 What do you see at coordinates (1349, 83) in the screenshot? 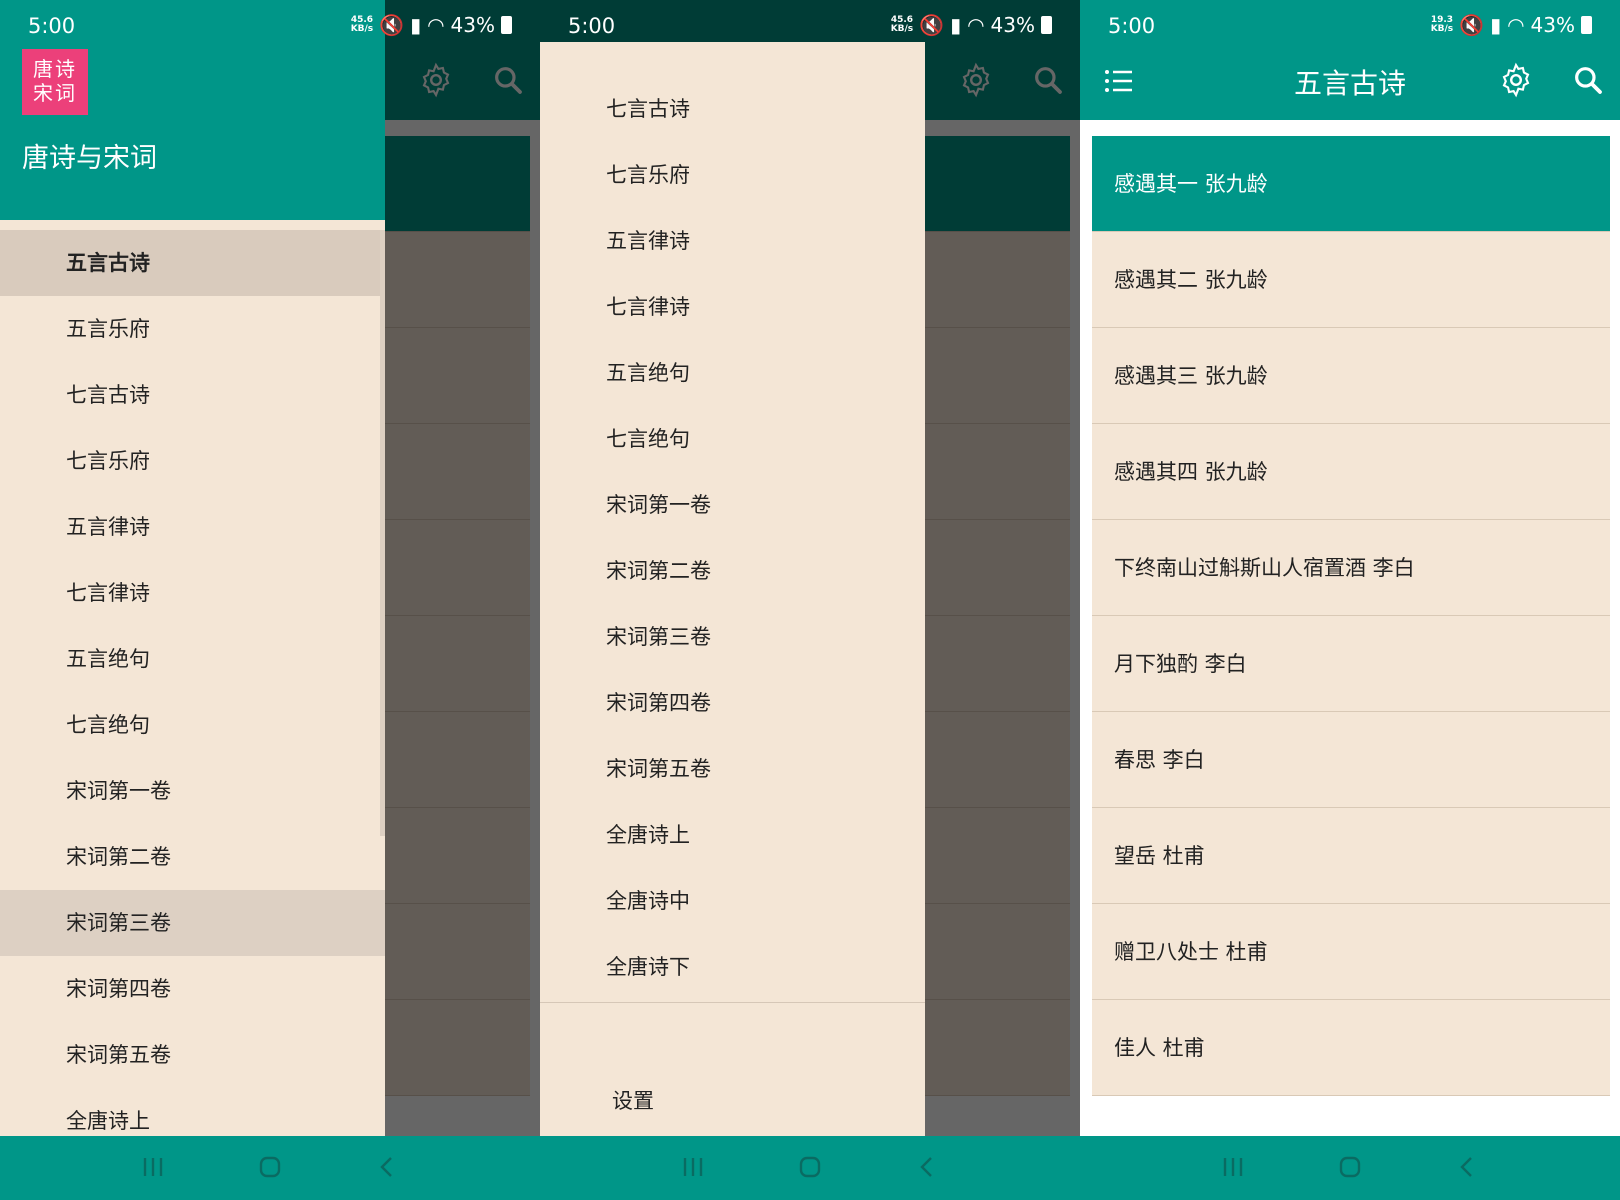
I see `page-title: 五言古诗` at bounding box center [1349, 83].